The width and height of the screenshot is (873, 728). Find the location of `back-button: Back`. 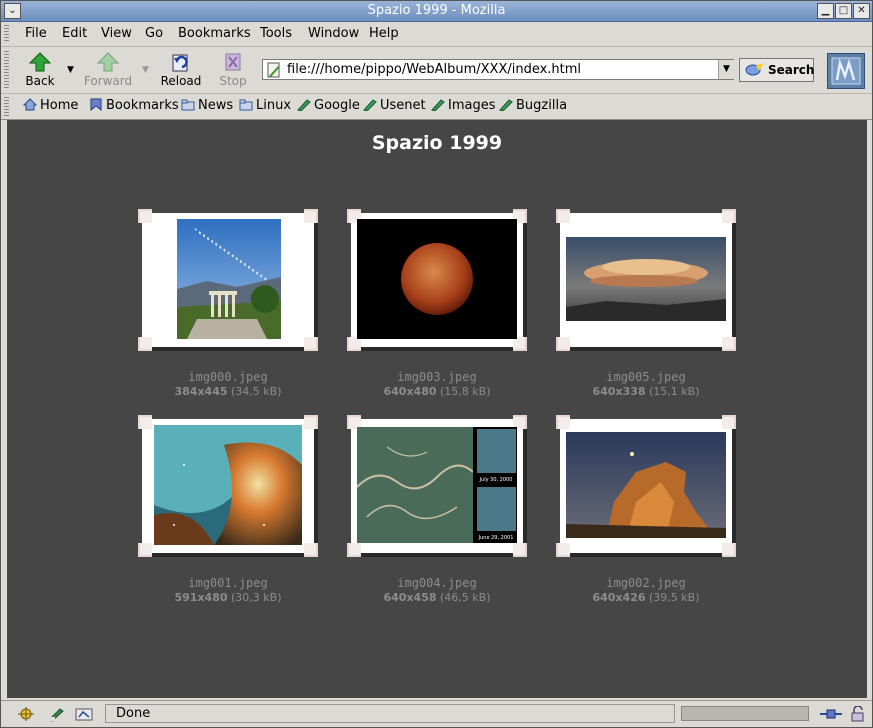

back-button: Back is located at coordinates (40, 70).